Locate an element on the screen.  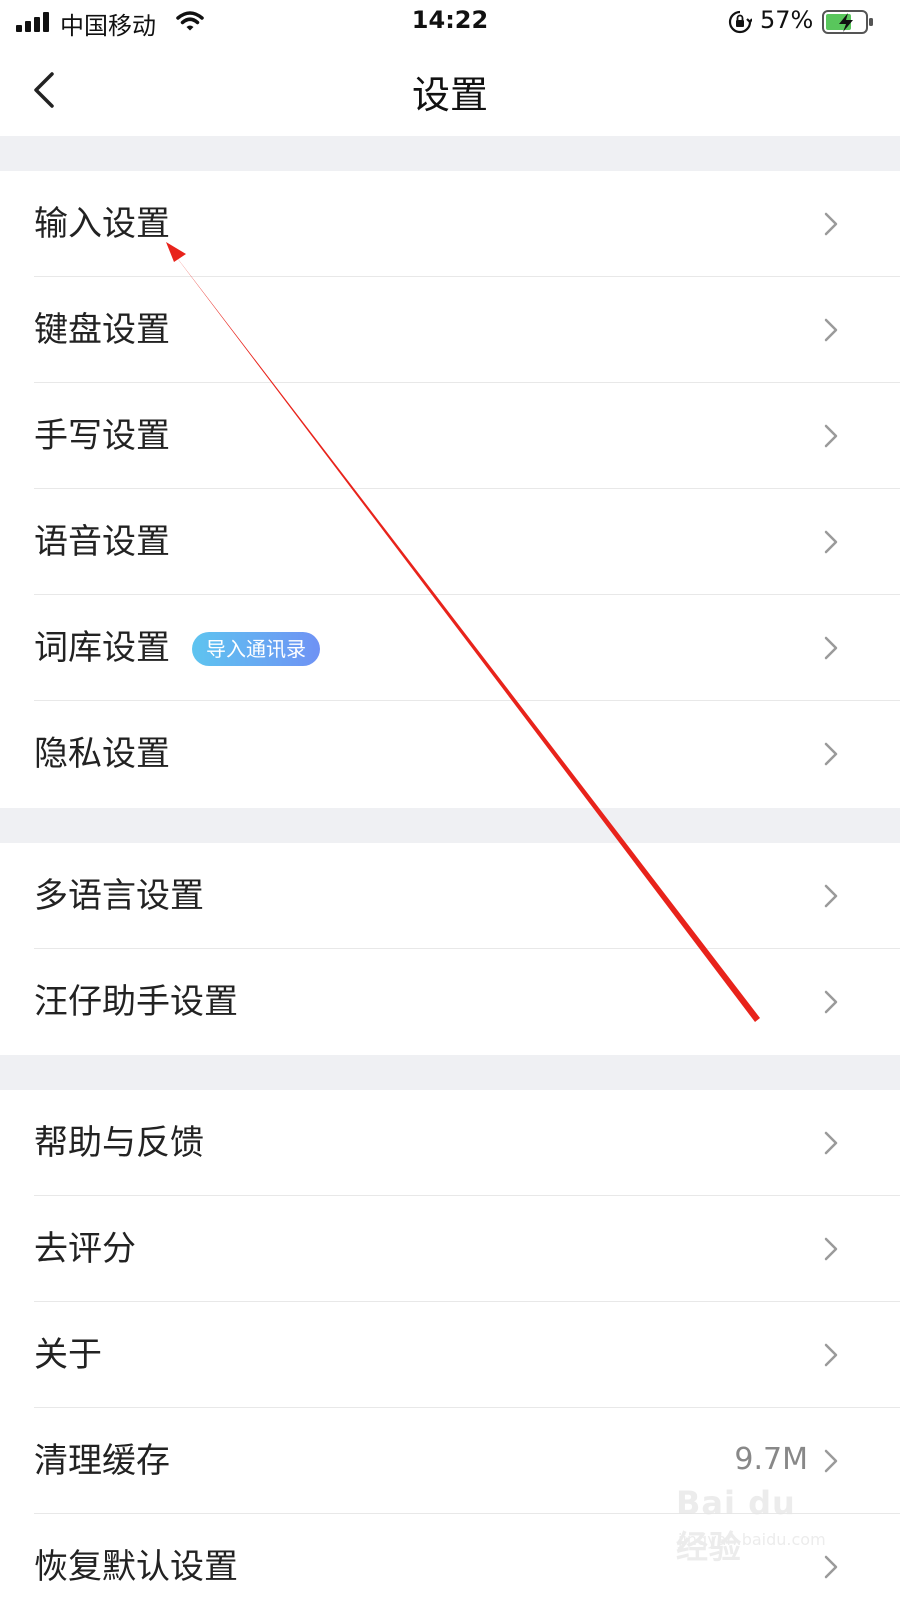
handwriting-settings-item: 手写设置 is located at coordinates (450, 436).